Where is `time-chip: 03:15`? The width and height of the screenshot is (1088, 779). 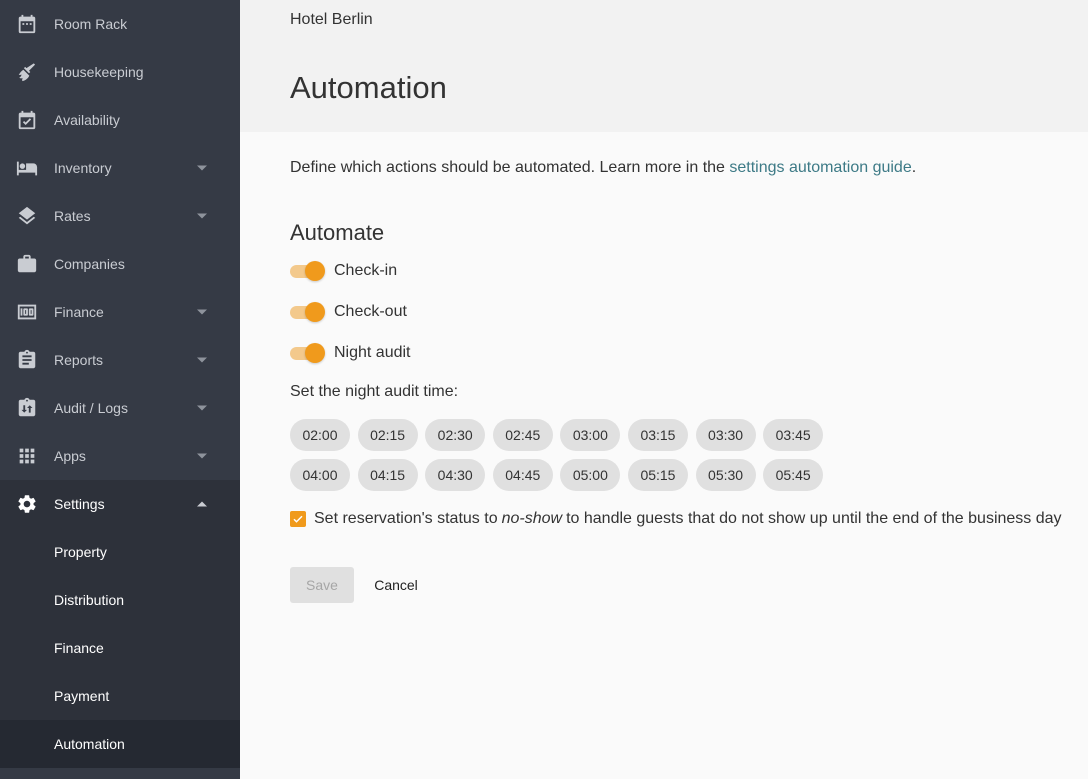
time-chip: 03:15 is located at coordinates (657, 435).